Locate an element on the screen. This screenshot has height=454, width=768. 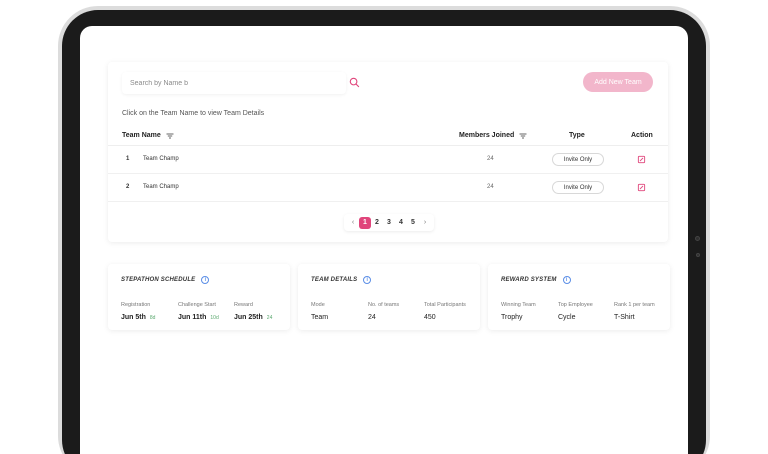
pagination-prev-button: ‹ is located at coordinates (353, 223).